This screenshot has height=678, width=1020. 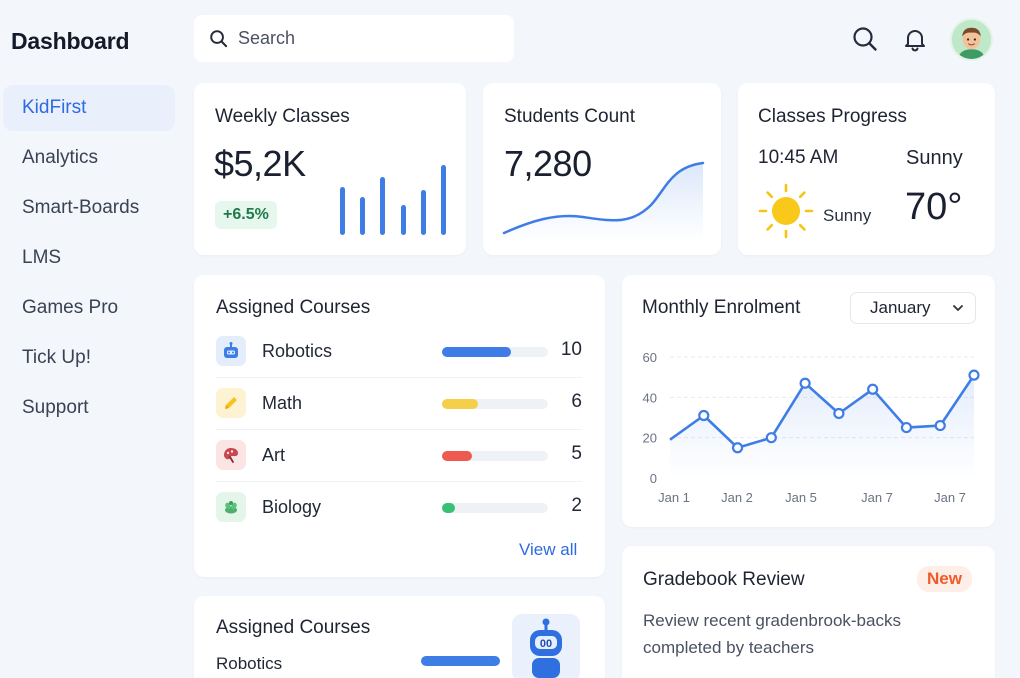 I want to click on leaf-icon, so click(x=231, y=507).